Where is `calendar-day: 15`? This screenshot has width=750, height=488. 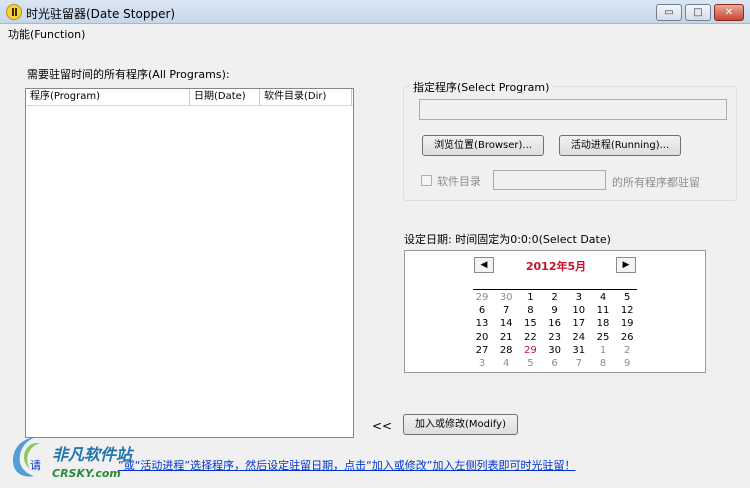 calendar-day: 15 is located at coordinates (530, 323).